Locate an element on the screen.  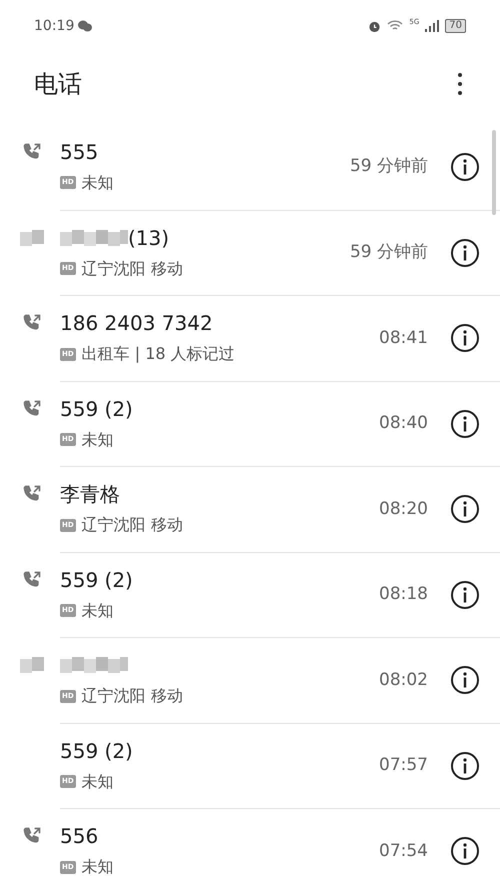
alarm-icon is located at coordinates (375, 26).